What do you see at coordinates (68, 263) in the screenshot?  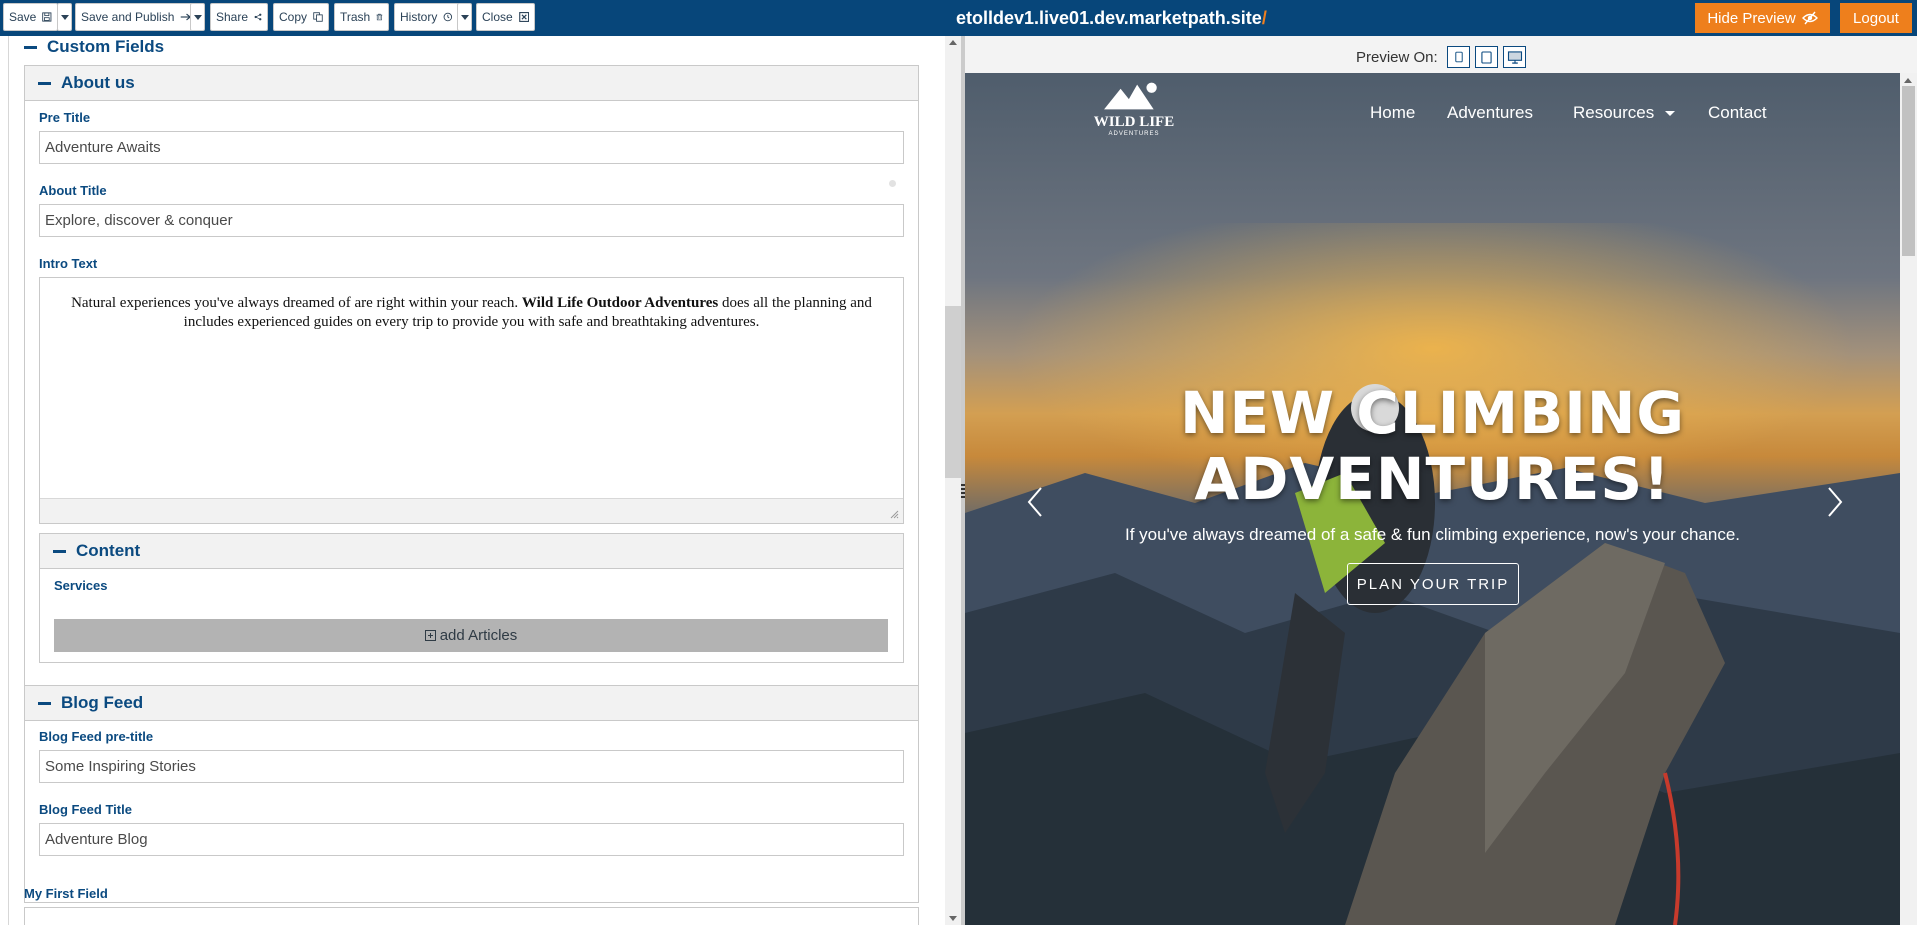 I see `intro-text-label: Intro Text` at bounding box center [68, 263].